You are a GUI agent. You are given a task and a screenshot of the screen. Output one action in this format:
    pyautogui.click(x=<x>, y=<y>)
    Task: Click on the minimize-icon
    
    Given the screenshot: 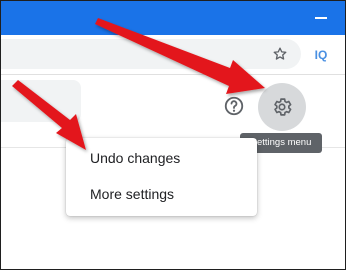 What is the action you would take?
    pyautogui.click(x=321, y=18)
    